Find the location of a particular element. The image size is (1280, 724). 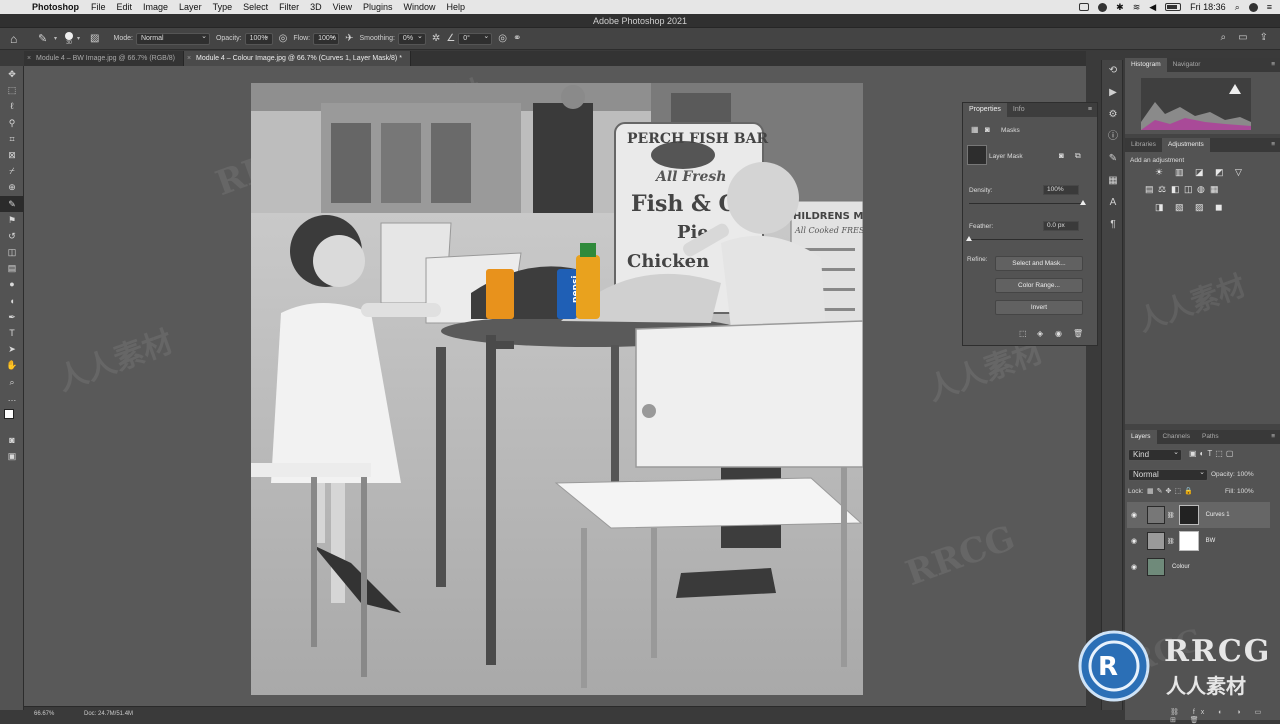

levels-icon: ▥ is located at coordinates (1182, 172).